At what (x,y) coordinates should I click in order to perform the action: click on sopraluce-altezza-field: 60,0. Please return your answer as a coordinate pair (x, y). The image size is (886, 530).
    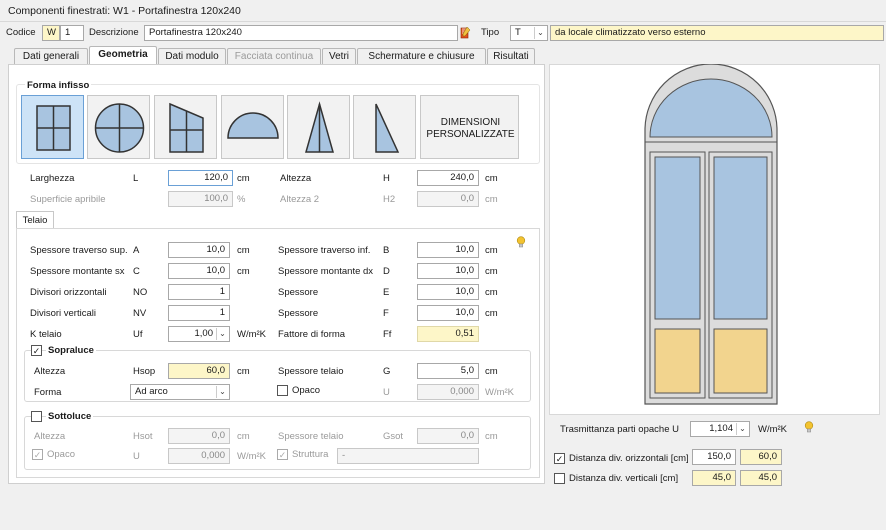
    Looking at the image, I should click on (199, 371).